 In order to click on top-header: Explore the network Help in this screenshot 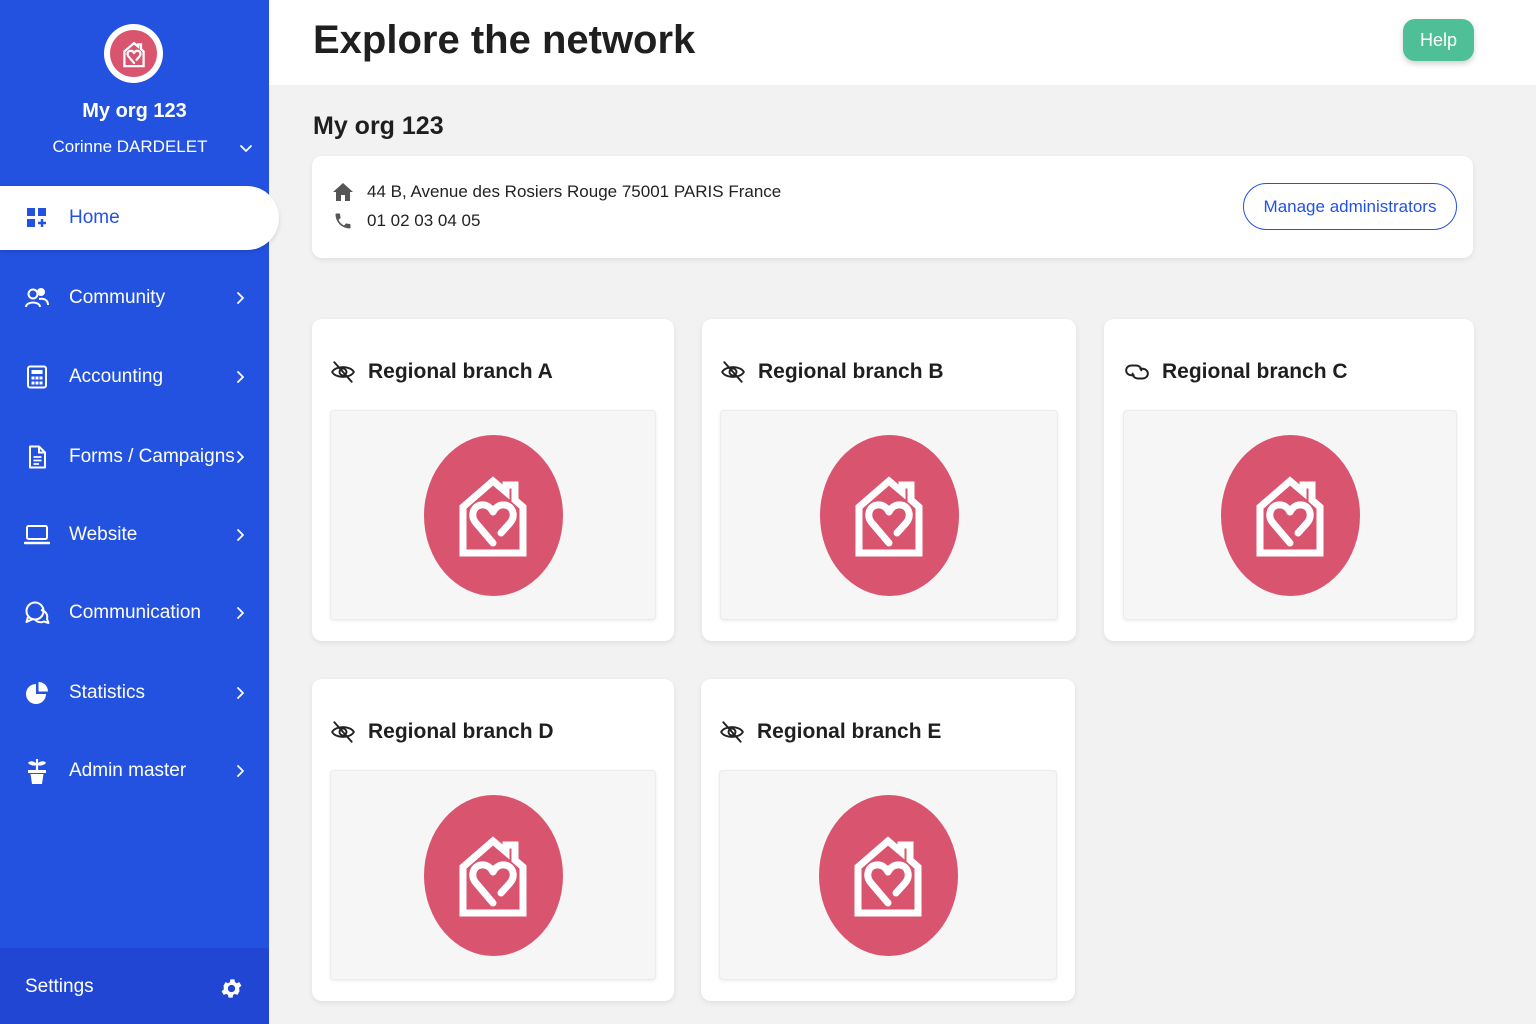, I will do `click(902, 42)`.